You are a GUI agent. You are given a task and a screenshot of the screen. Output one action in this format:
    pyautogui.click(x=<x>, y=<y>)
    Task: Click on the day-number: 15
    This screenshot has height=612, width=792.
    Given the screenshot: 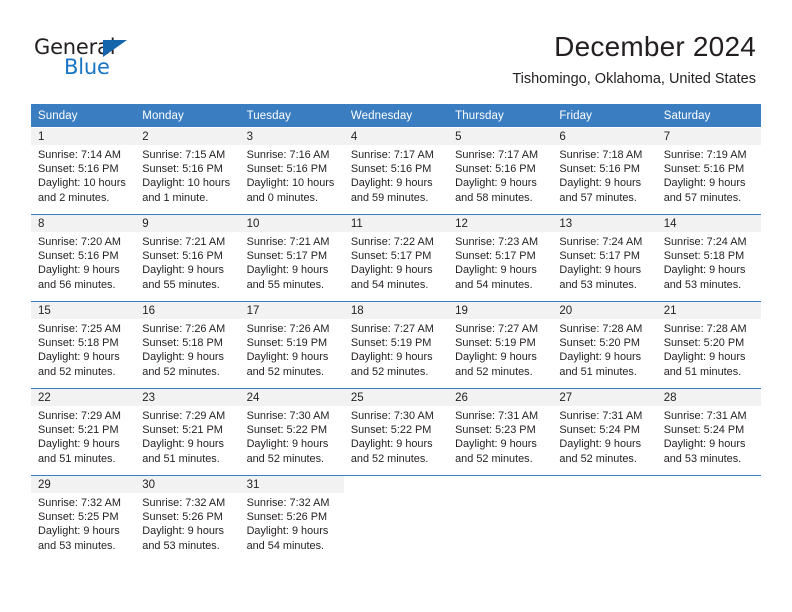 What is the action you would take?
    pyautogui.click(x=83, y=310)
    